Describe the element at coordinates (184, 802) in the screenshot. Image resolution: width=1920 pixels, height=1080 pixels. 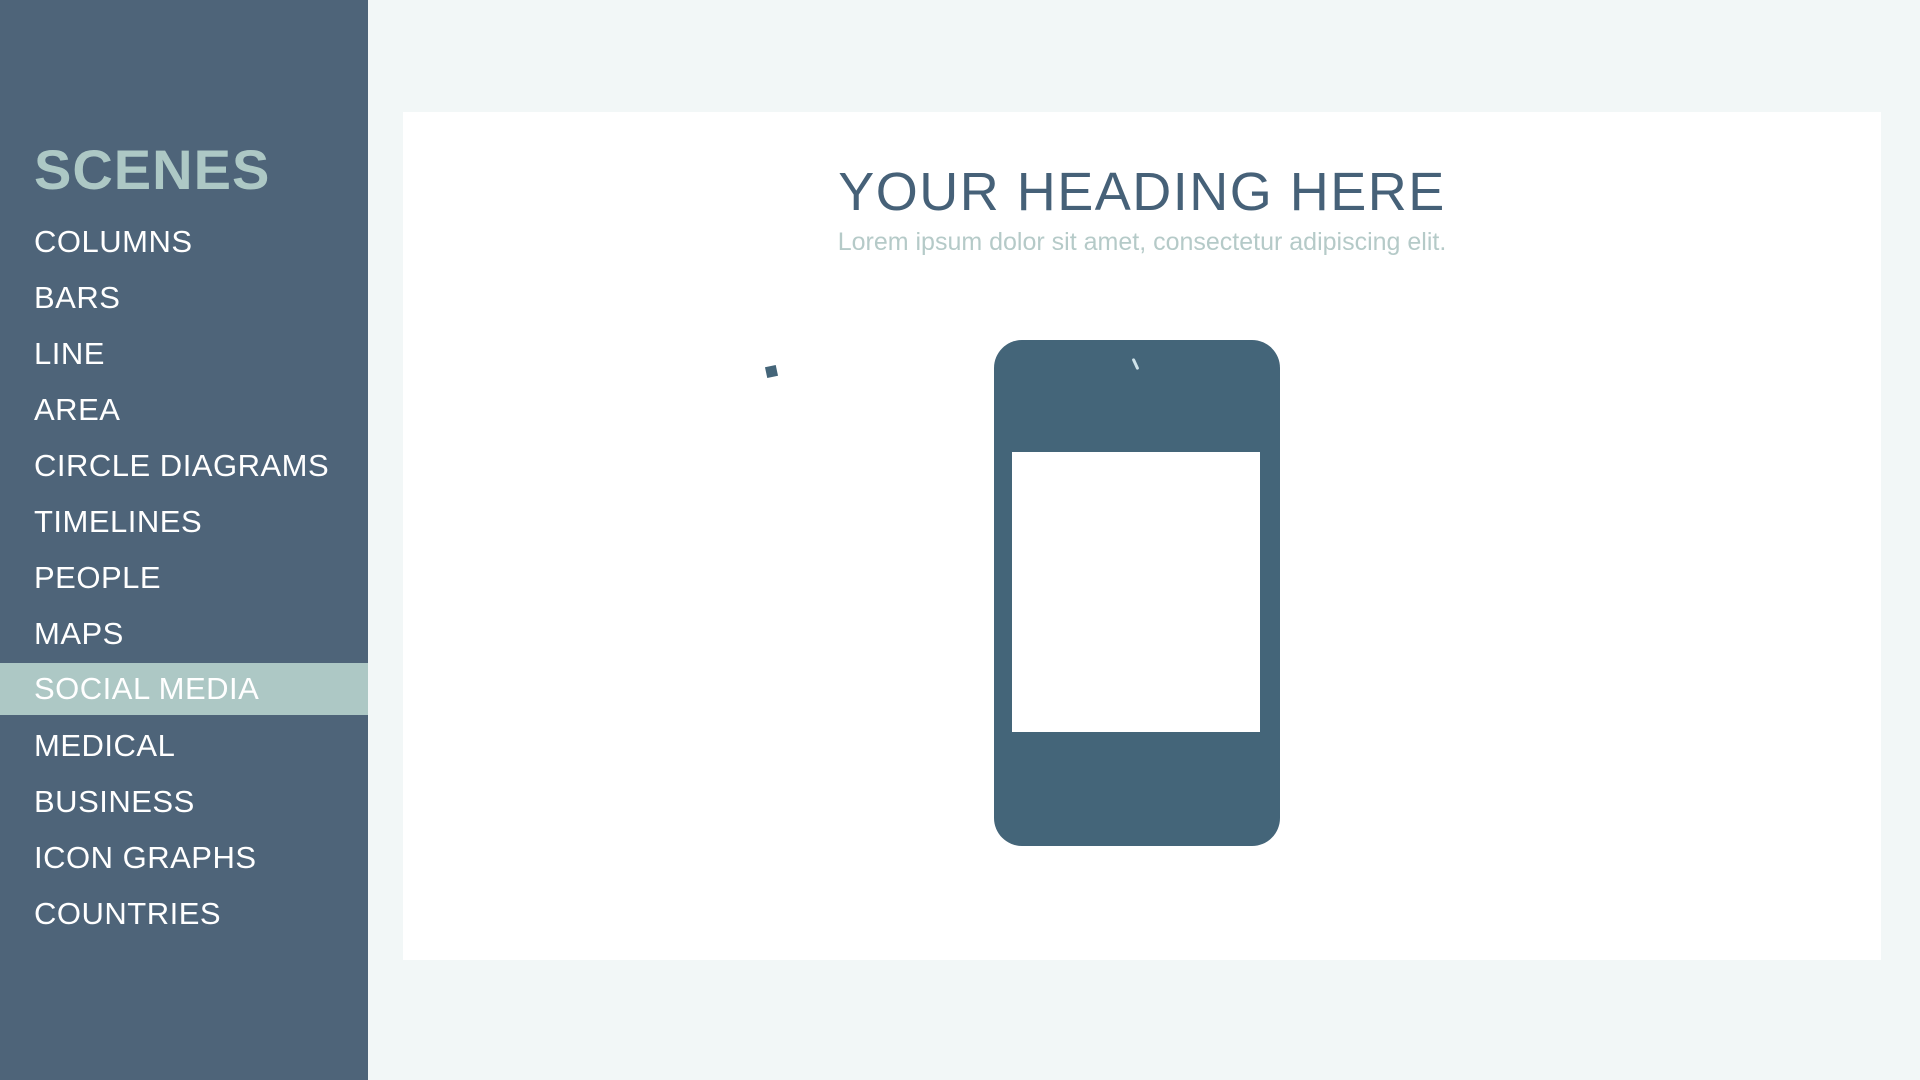
I see `sidebar-item-business: BUSINESS` at that location.